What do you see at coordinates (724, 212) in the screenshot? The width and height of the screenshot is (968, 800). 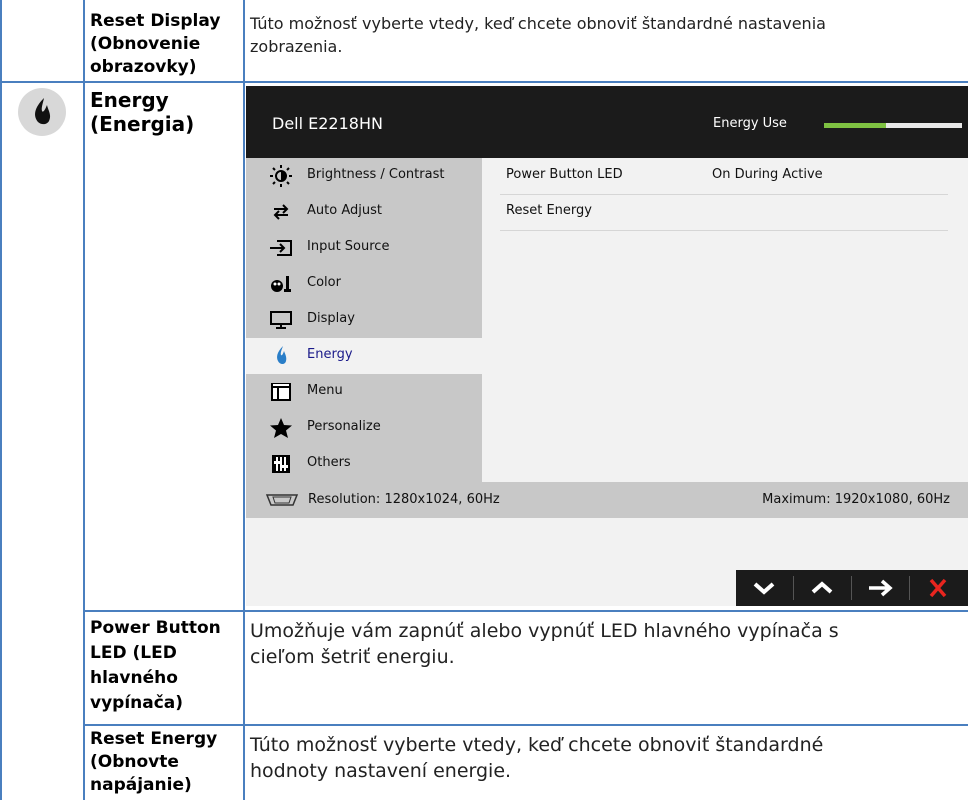 I see `submenu-reset-energy: Reset Energy` at bounding box center [724, 212].